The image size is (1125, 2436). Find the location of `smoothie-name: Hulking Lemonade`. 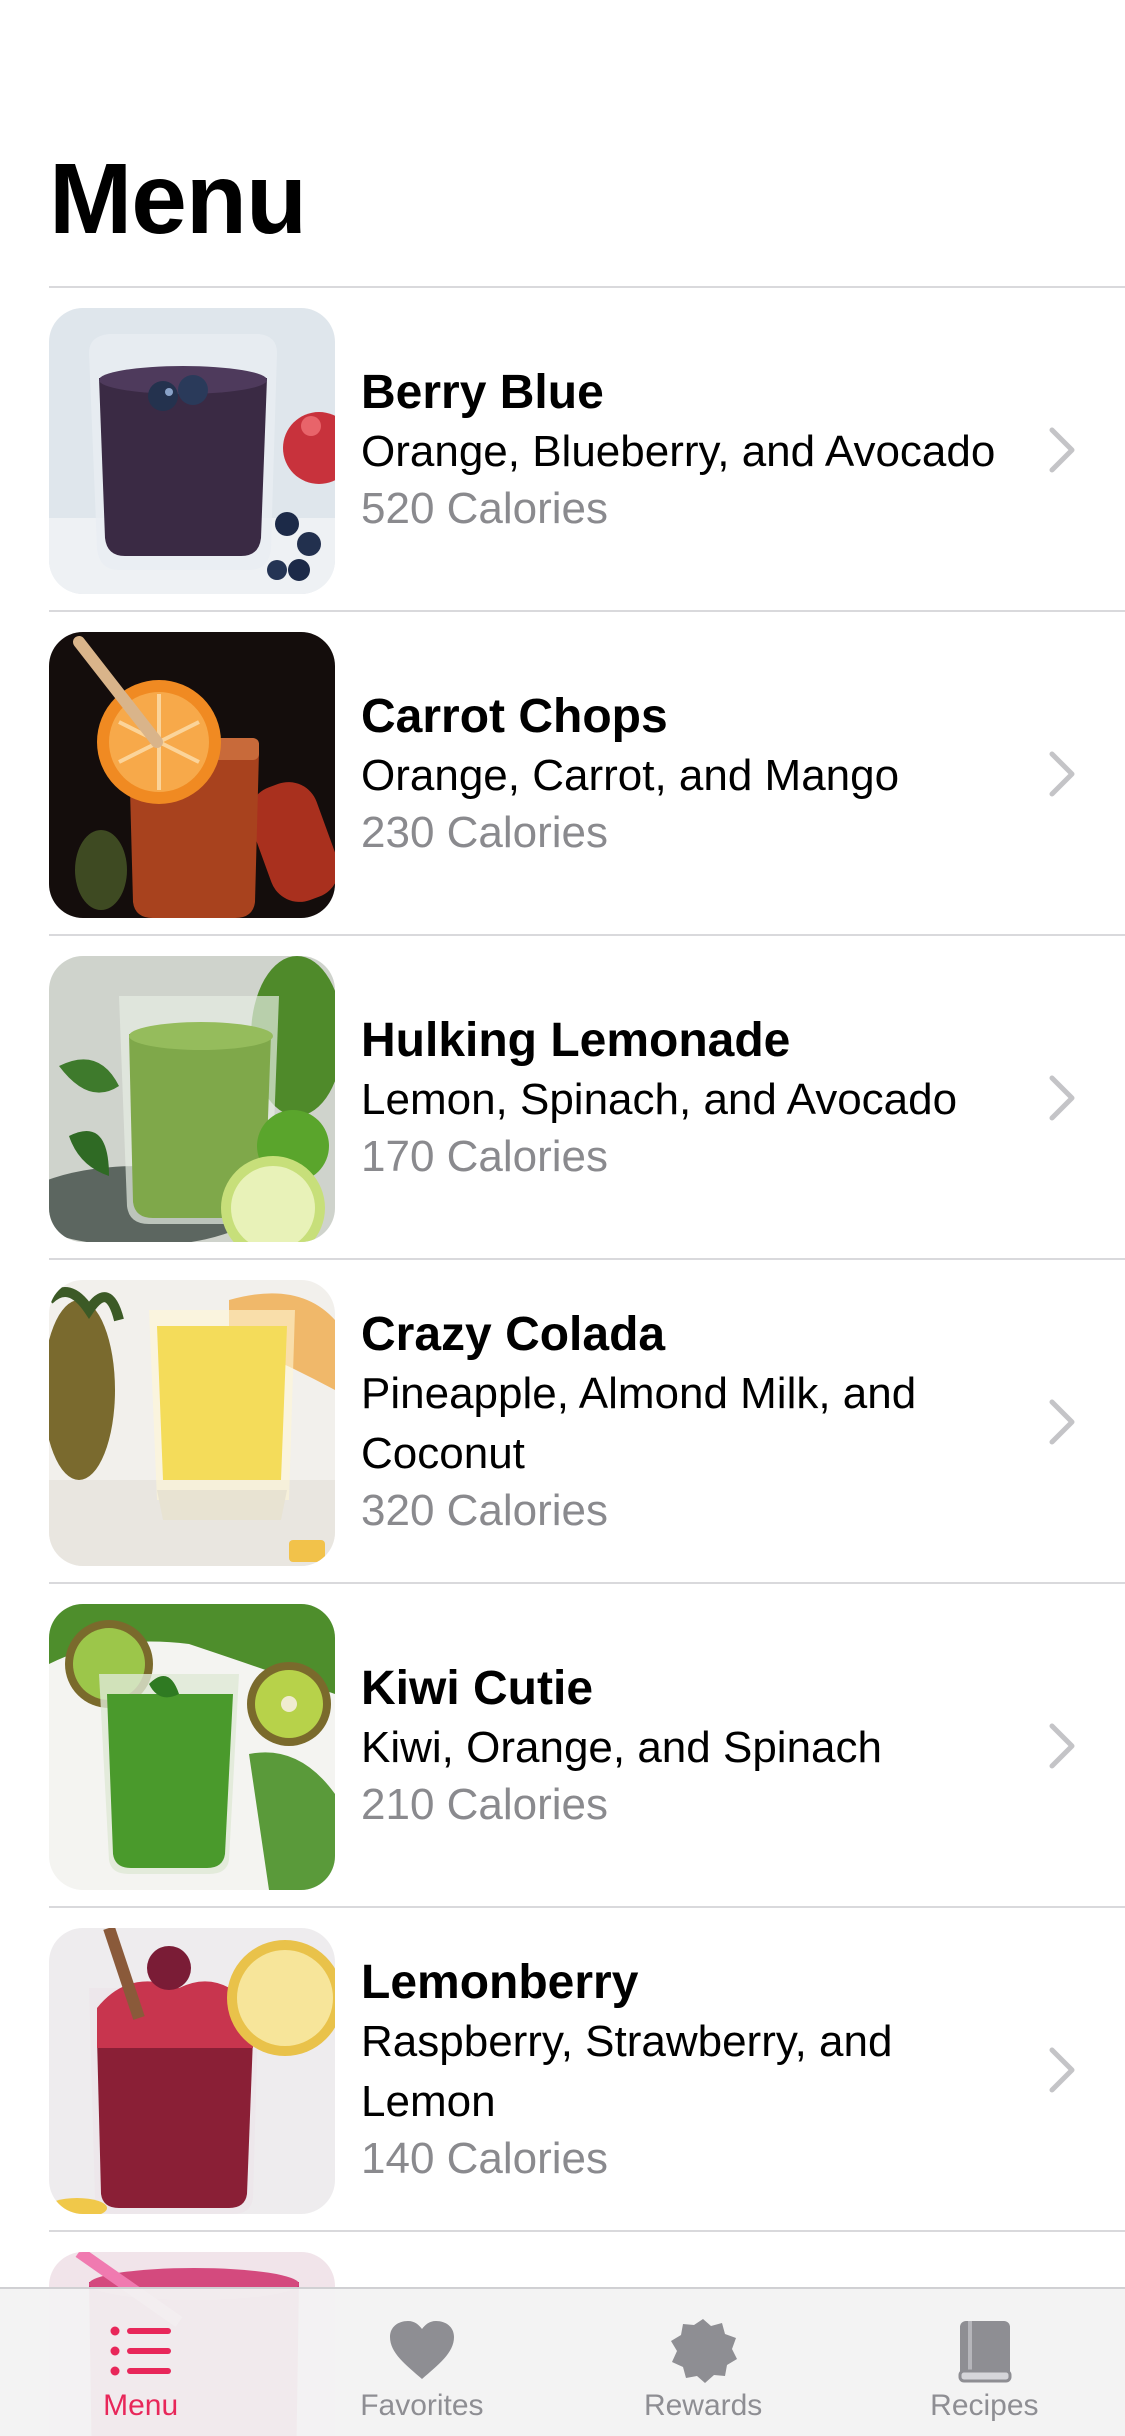

smoothie-name: Hulking Lemonade is located at coordinates (576, 1040).